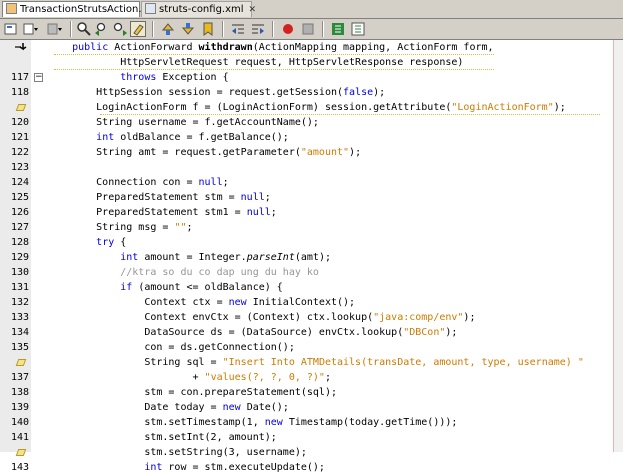 Image resolution: width=623 pixels, height=475 pixels. Describe the element at coordinates (338, 29) in the screenshot. I see `comment-icon` at that location.